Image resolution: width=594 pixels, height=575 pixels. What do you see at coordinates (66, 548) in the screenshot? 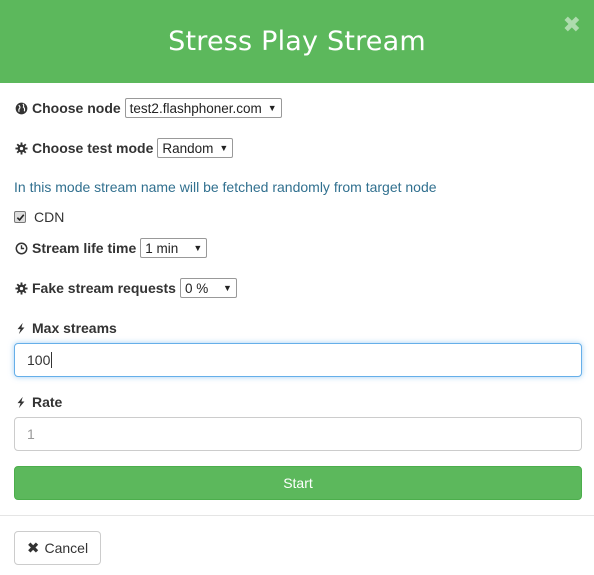
I see `cancel-label: Cancel` at bounding box center [66, 548].